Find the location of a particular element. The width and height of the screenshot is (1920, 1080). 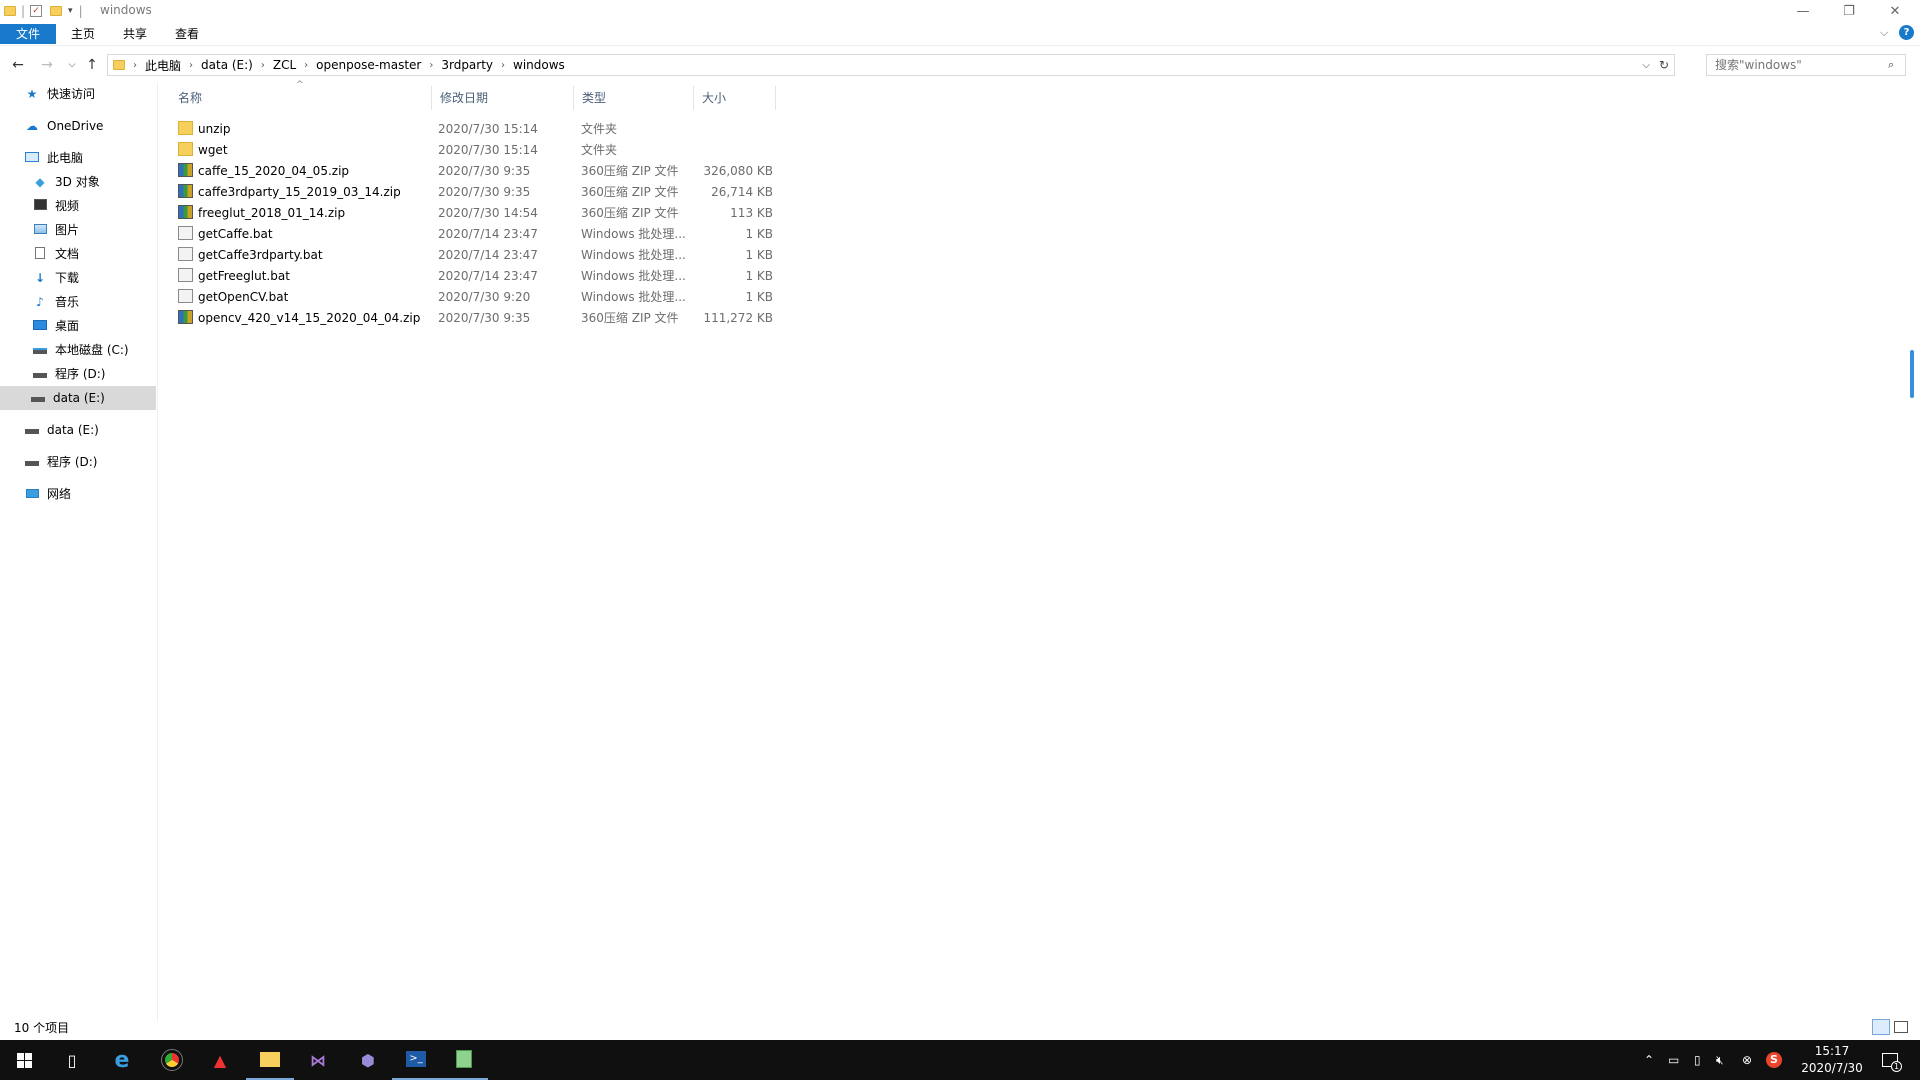

scroll-indicator is located at coordinates (1912, 374).